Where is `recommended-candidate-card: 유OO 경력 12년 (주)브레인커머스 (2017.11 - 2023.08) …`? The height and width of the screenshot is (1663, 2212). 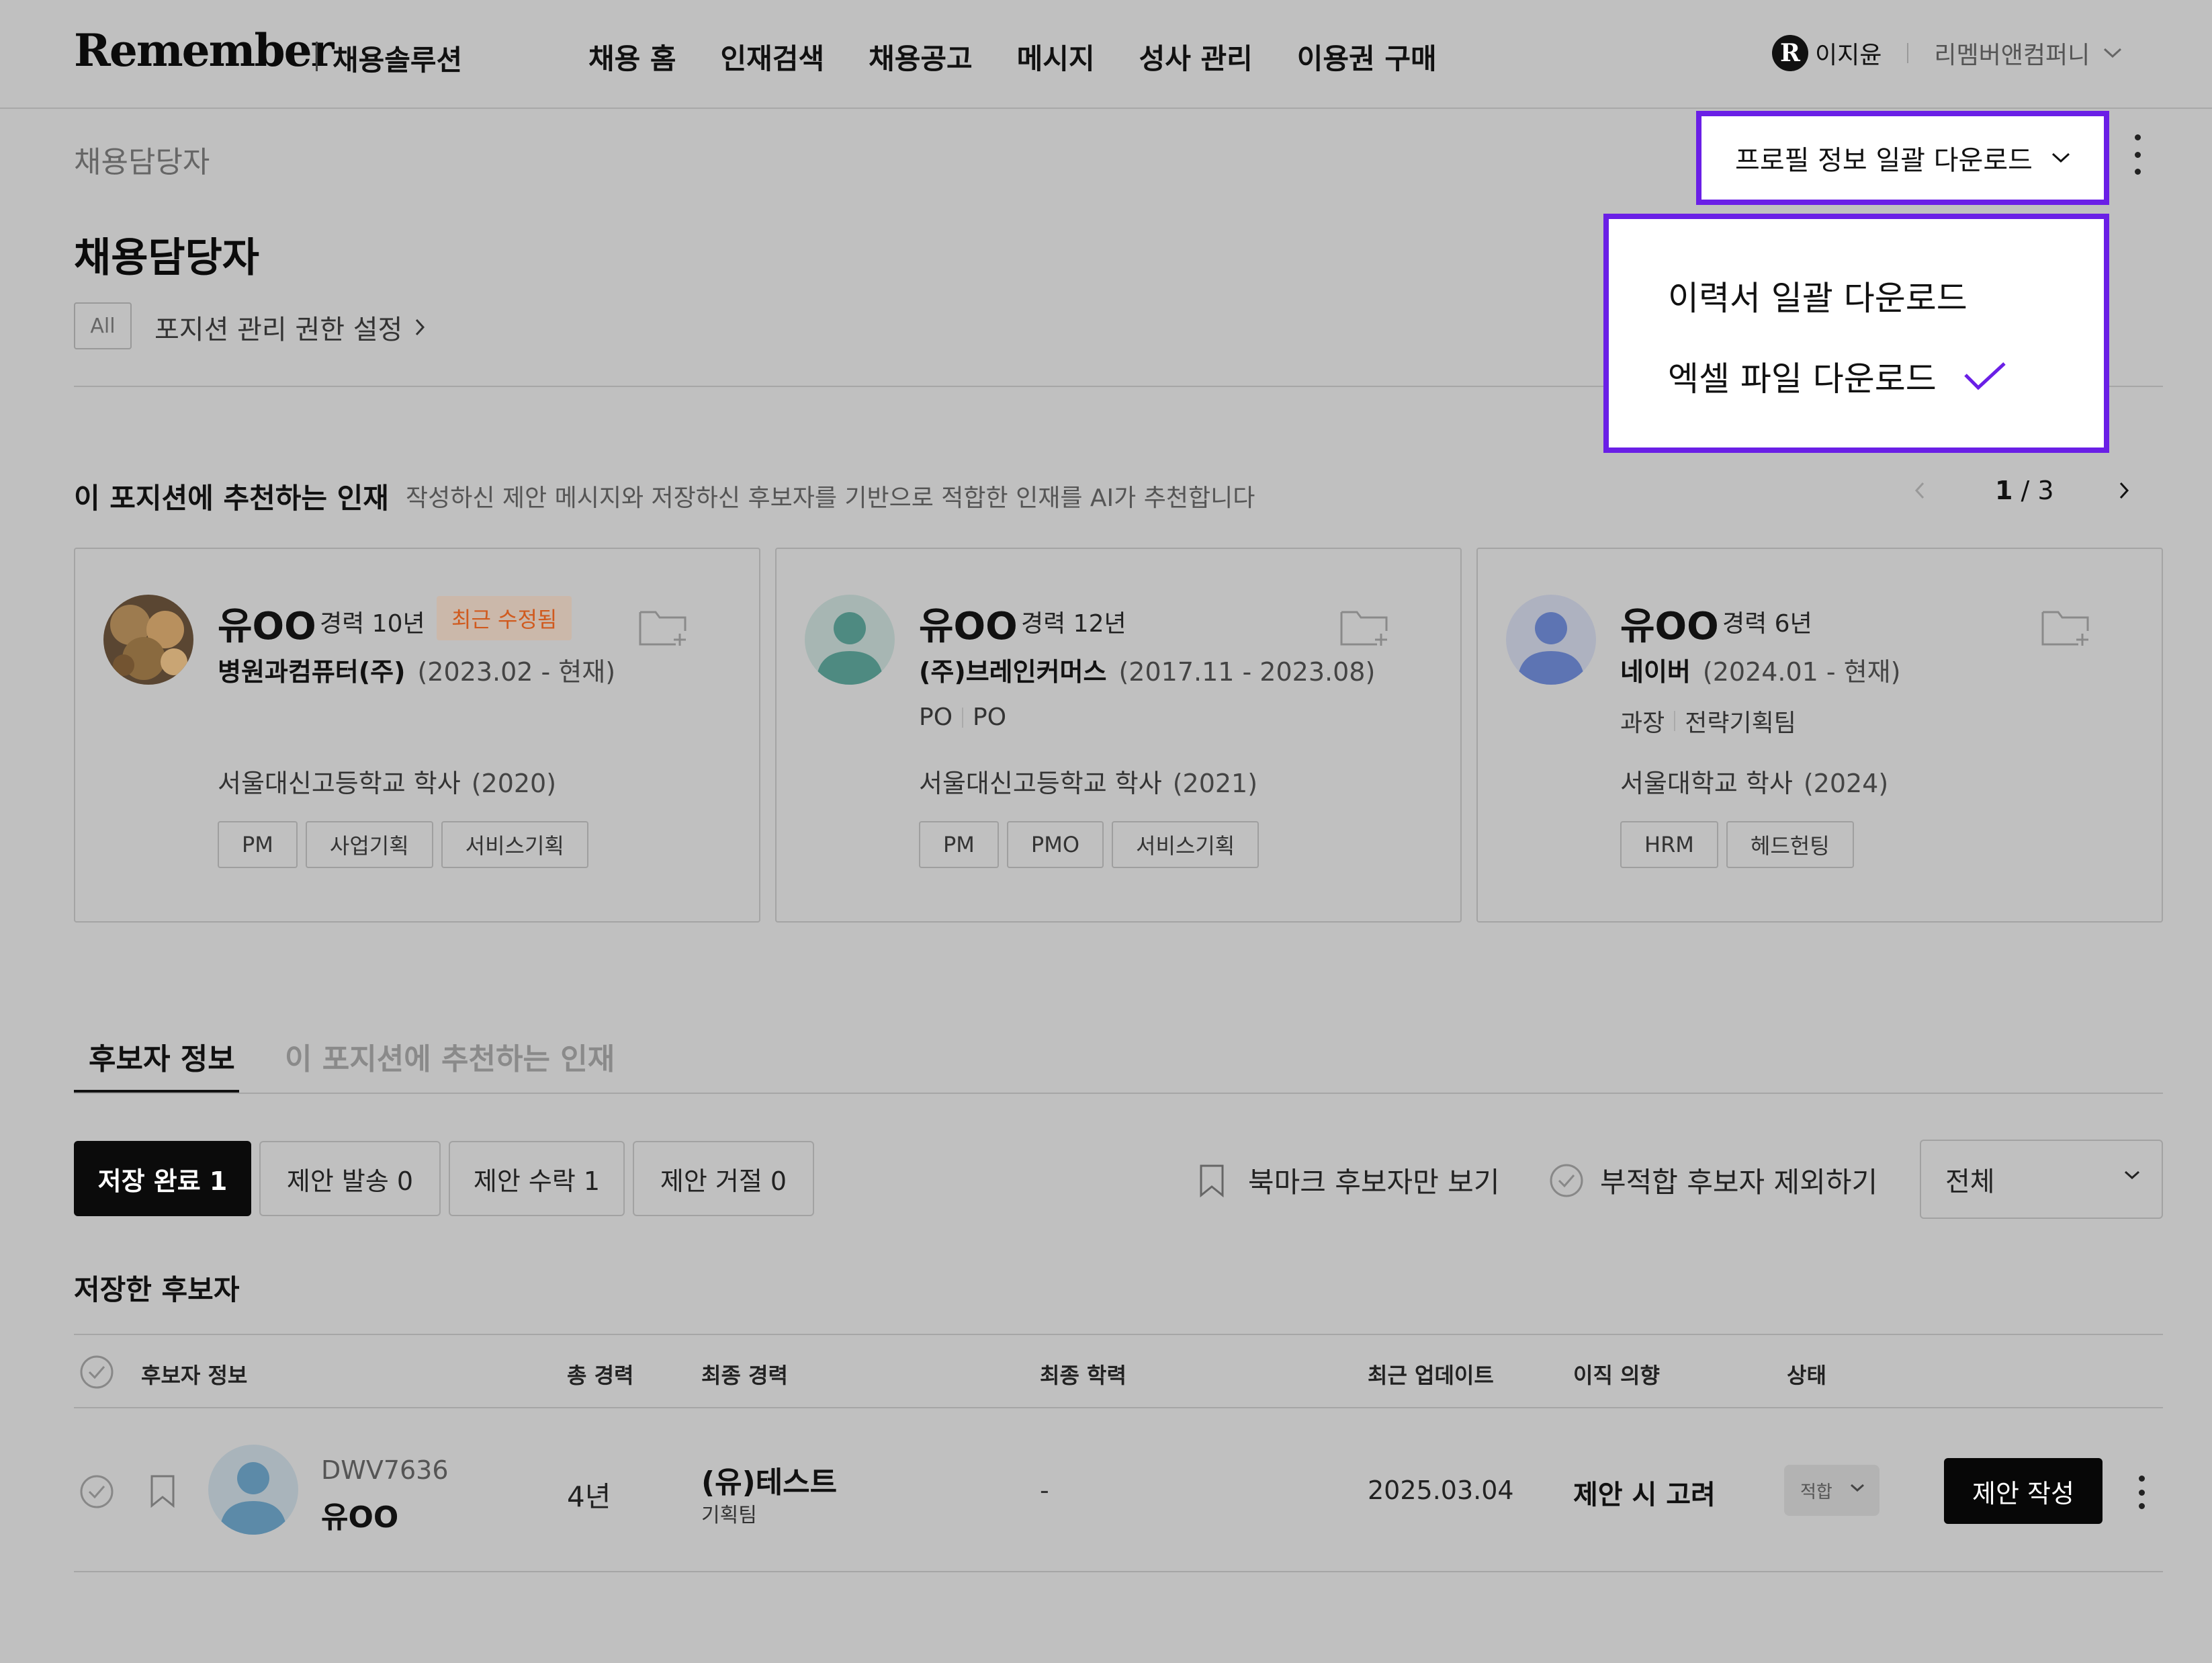 recommended-candidate-card: 유OO 경력 12년 (주)브레인커머스 (2017.11 - 2023.08) … is located at coordinates (1118, 735).